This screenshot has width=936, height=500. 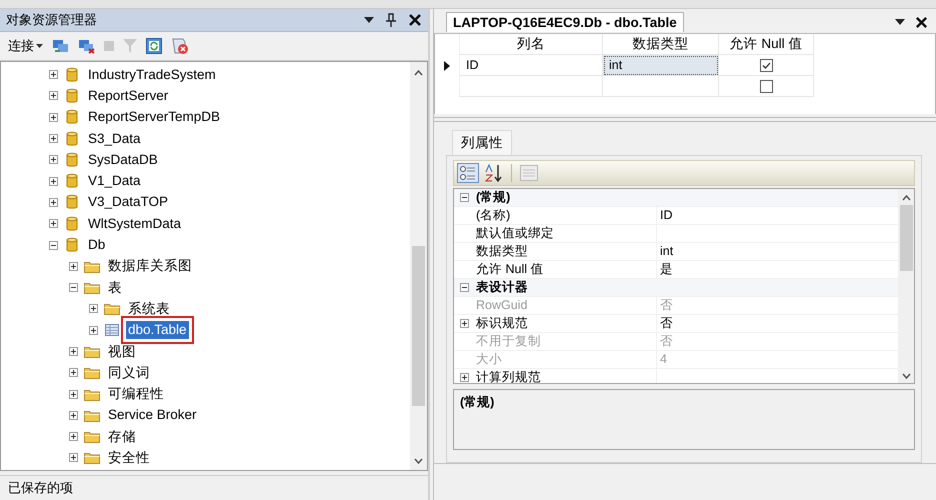 What do you see at coordinates (97, 245) in the screenshot?
I see `tree-item: Db` at bounding box center [97, 245].